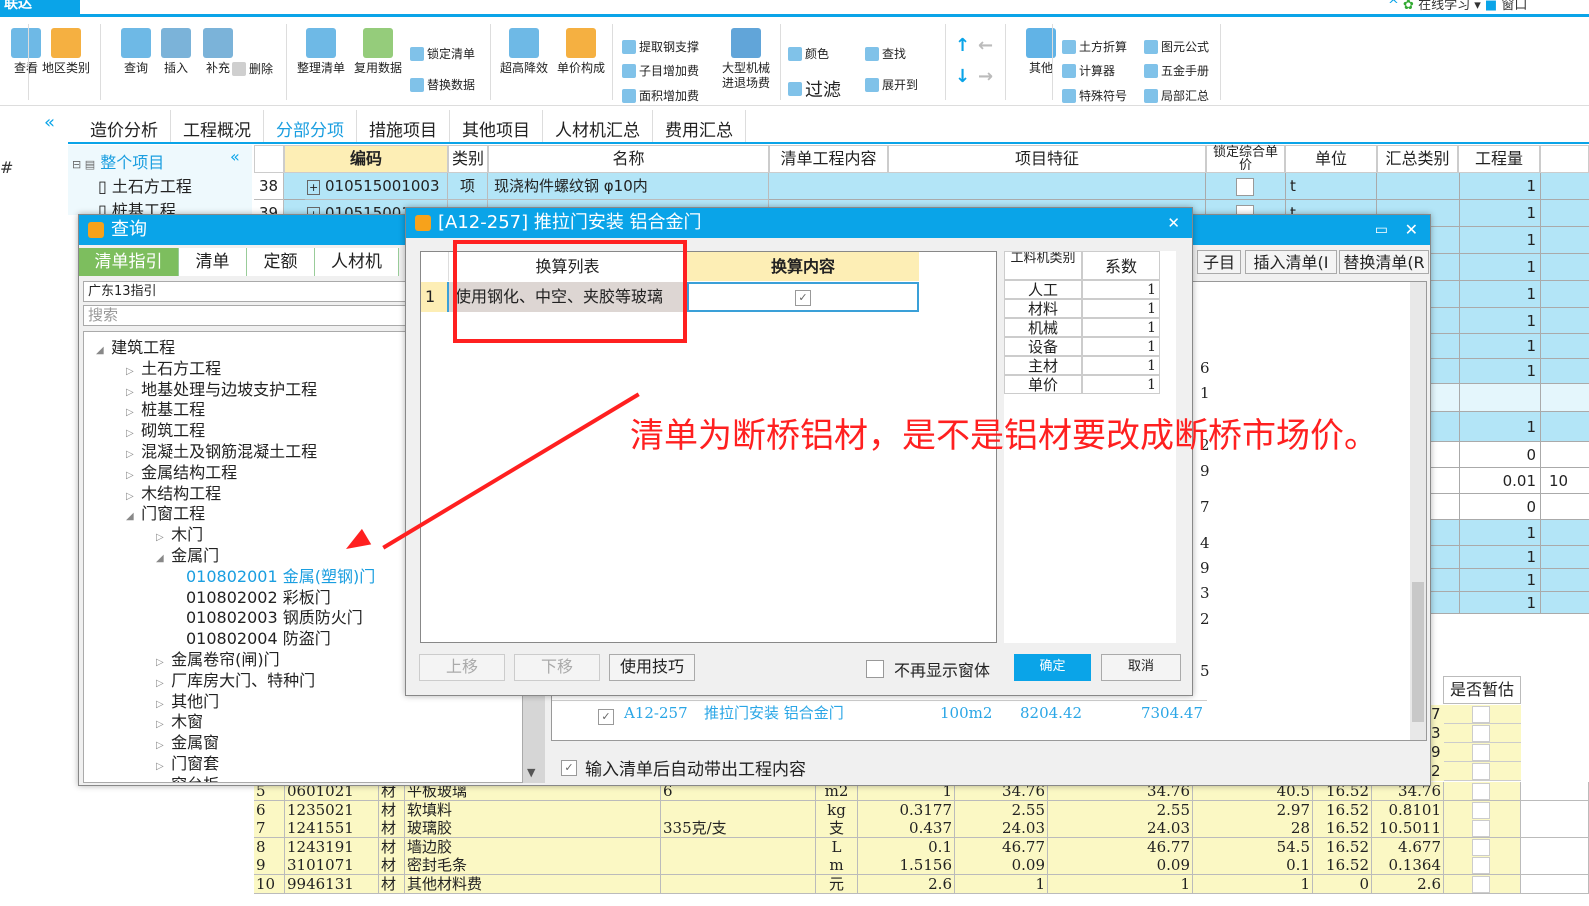 The image size is (1589, 906). Describe the element at coordinates (217, 126) in the screenshot. I see `tab-1: 工程概况` at that location.